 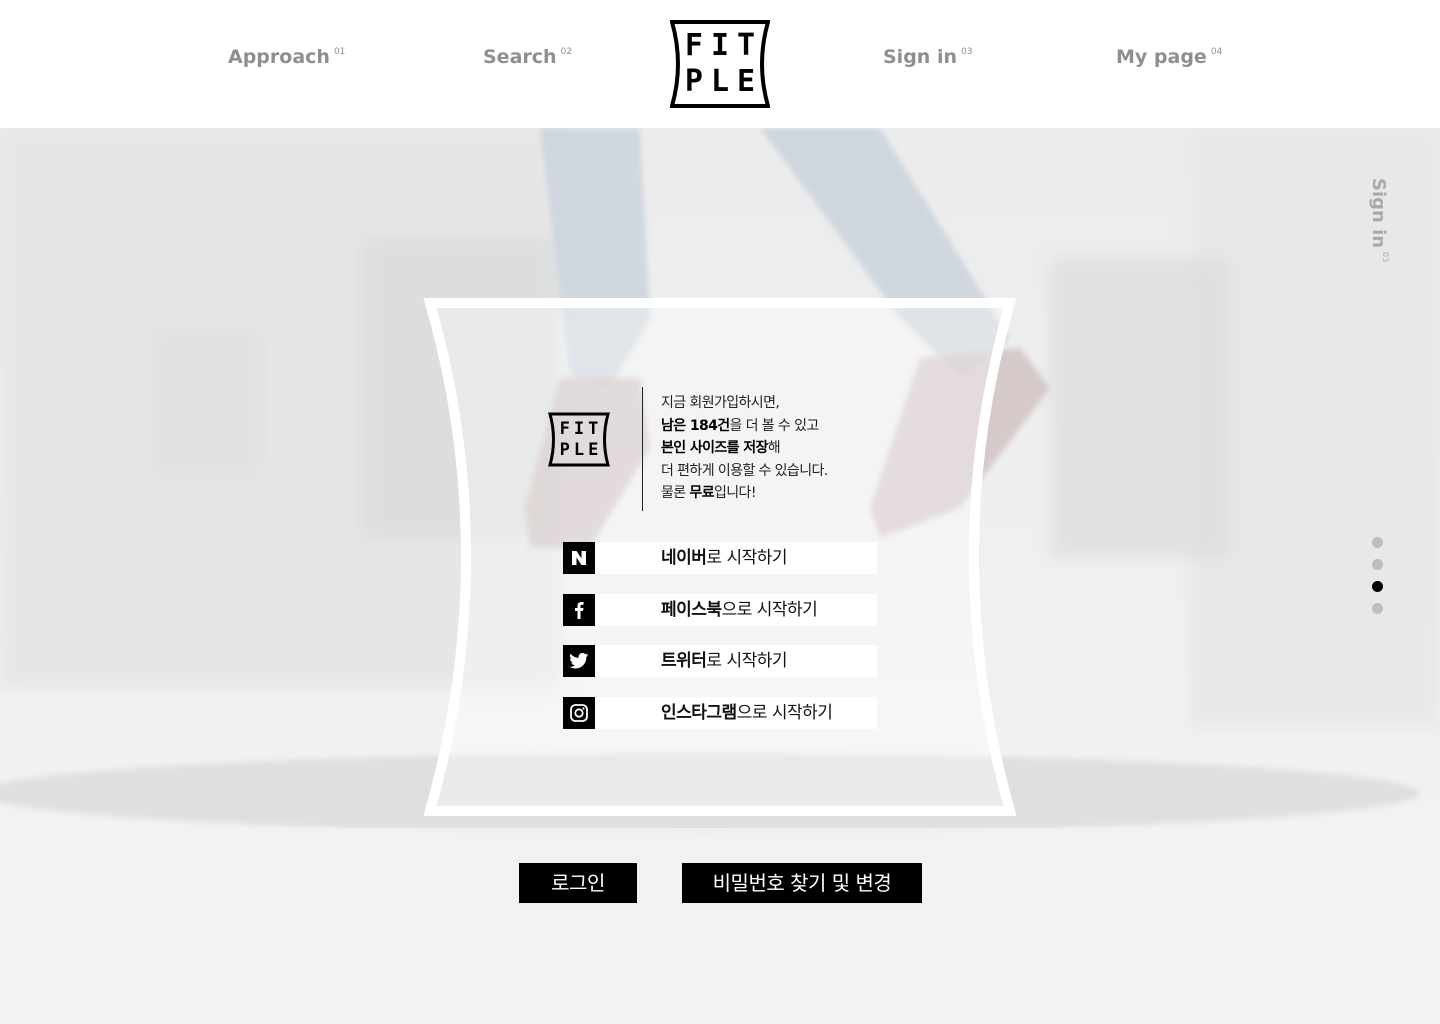 I want to click on logo-wordmark: FIT PLE, so click(x=720, y=64).